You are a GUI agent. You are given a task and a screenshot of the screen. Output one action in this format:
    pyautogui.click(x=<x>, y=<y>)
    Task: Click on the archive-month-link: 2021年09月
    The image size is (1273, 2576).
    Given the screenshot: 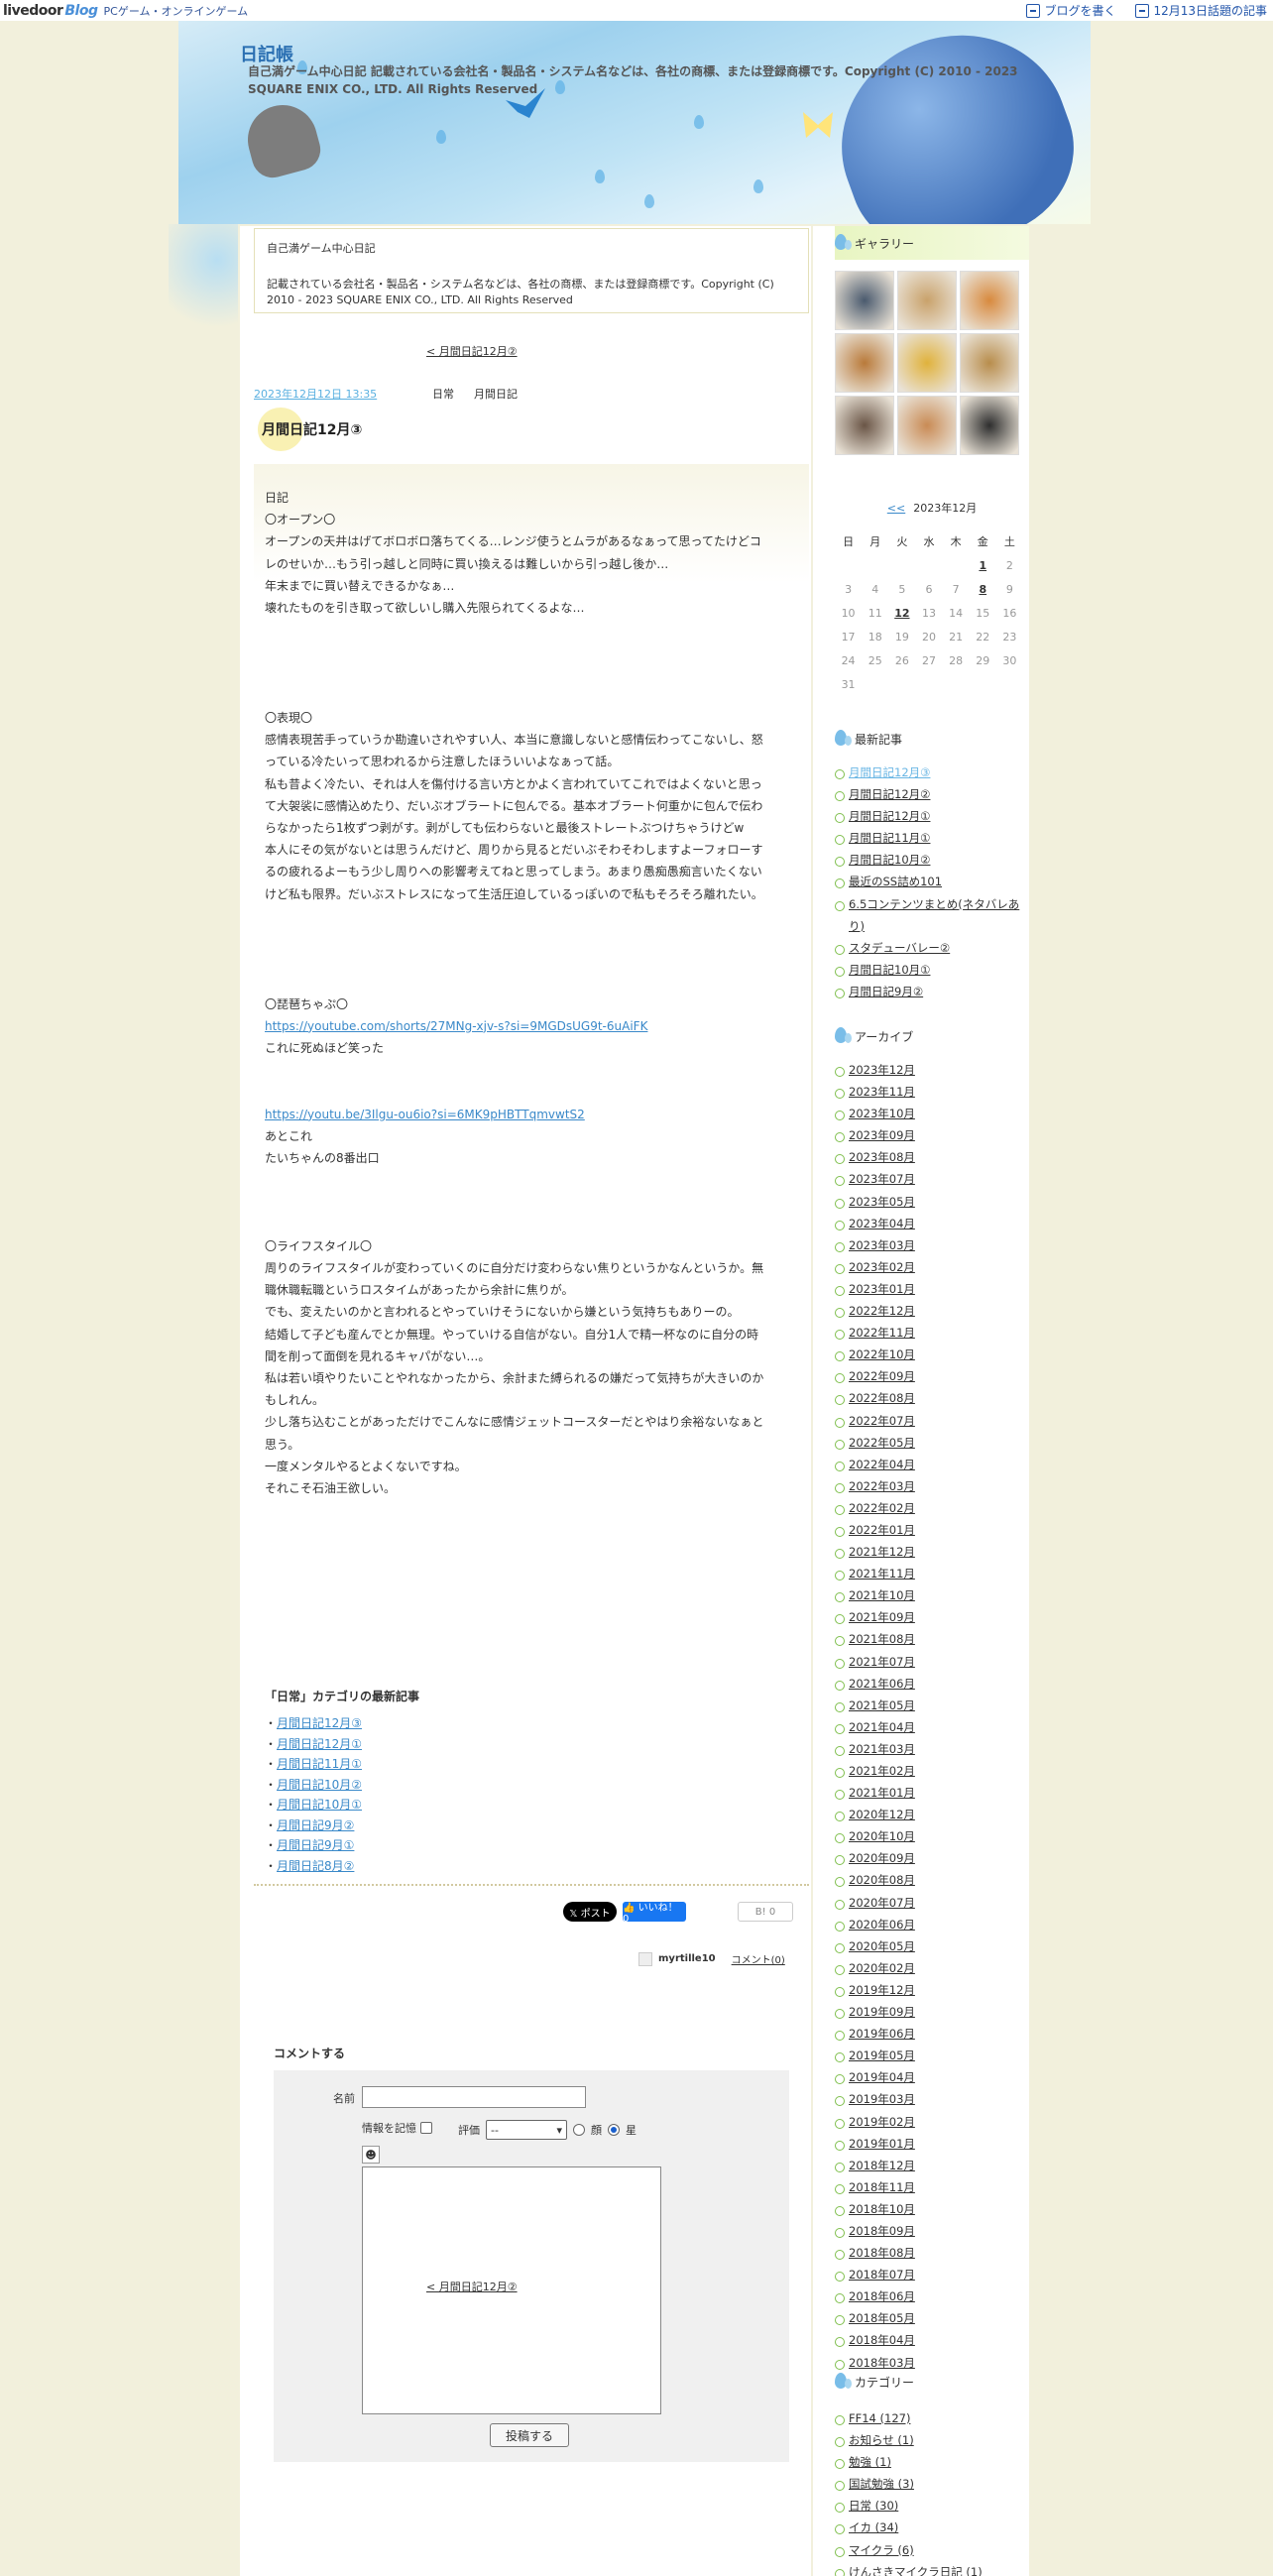 What is the action you would take?
    pyautogui.click(x=882, y=1617)
    